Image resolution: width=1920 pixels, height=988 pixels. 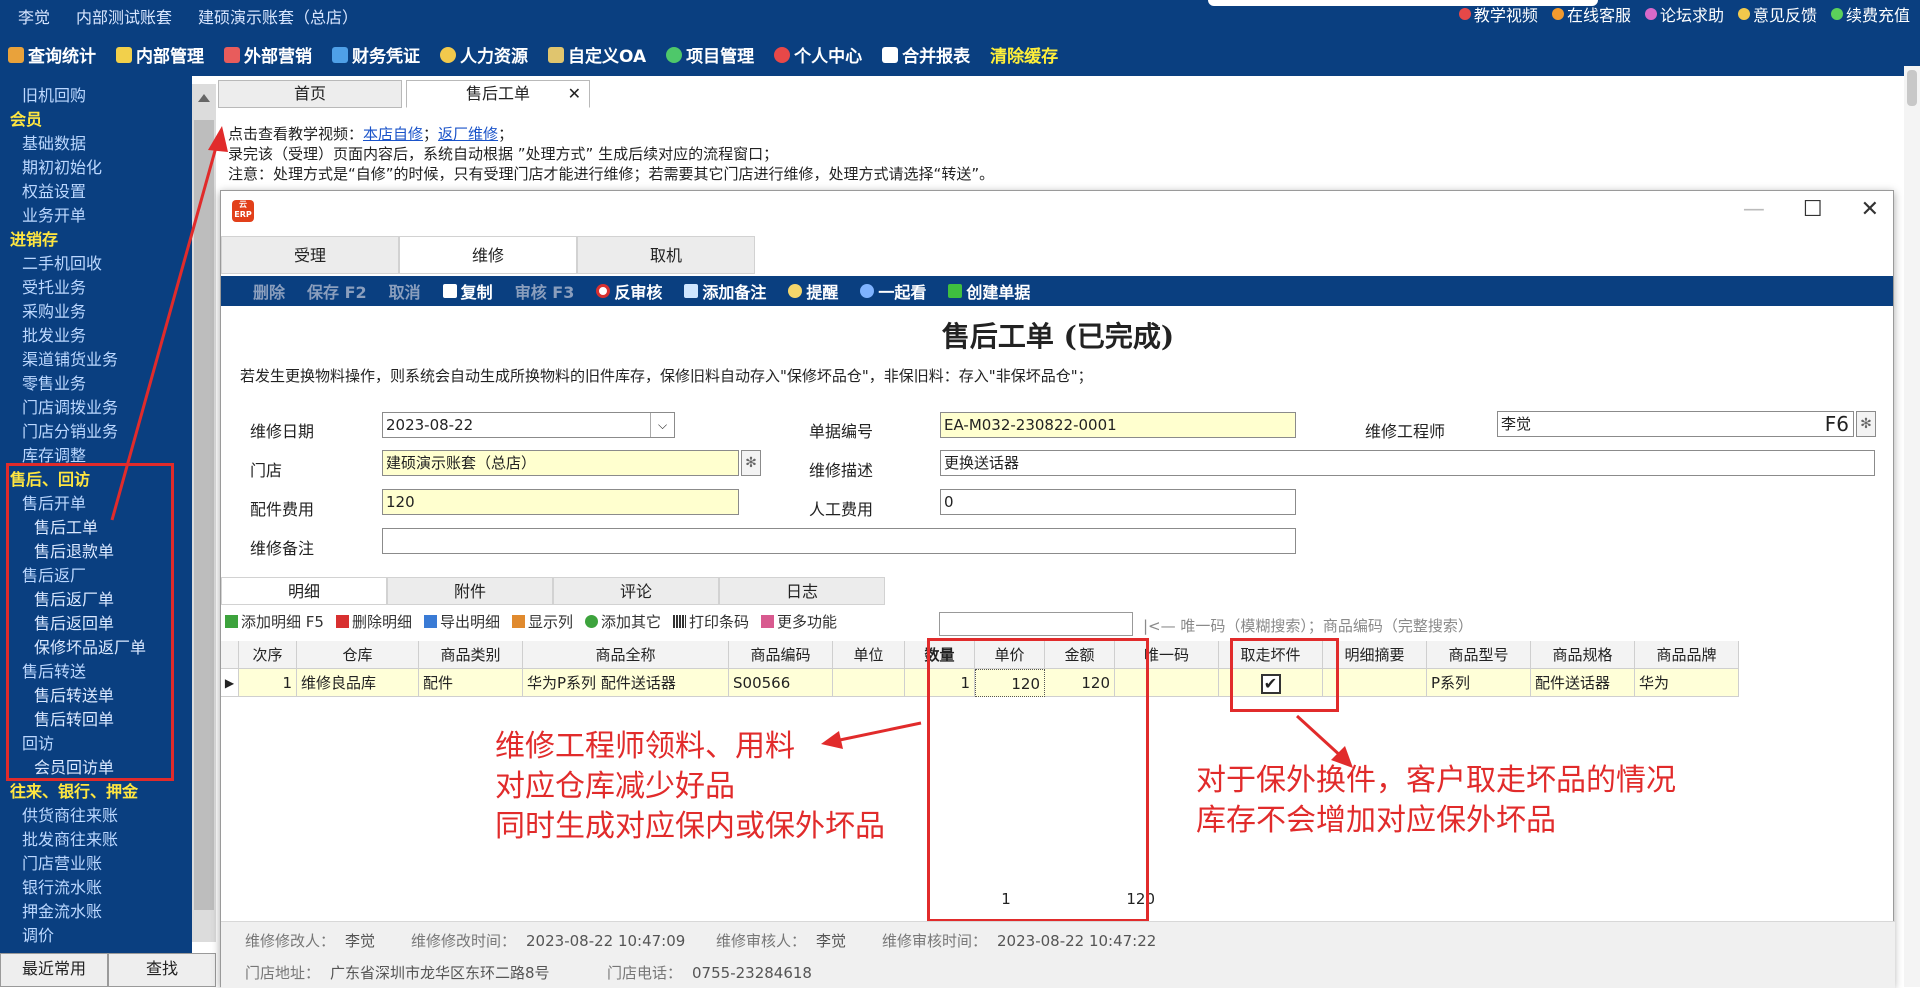 What do you see at coordinates (1912, 88) in the screenshot?
I see `page-scroll-thumb` at bounding box center [1912, 88].